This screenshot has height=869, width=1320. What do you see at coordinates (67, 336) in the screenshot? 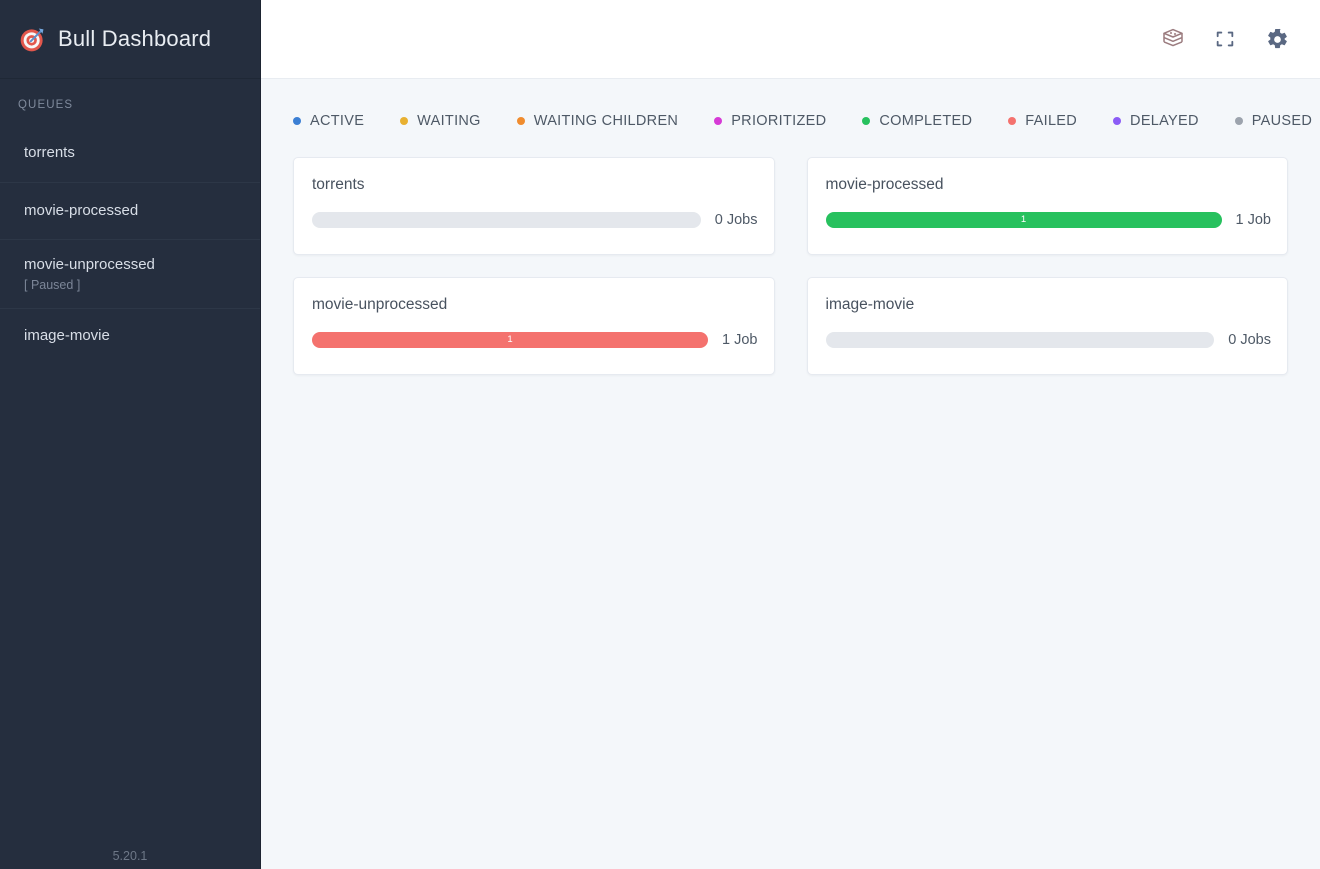
I see `sidebar-item-label: image-movie` at bounding box center [67, 336].